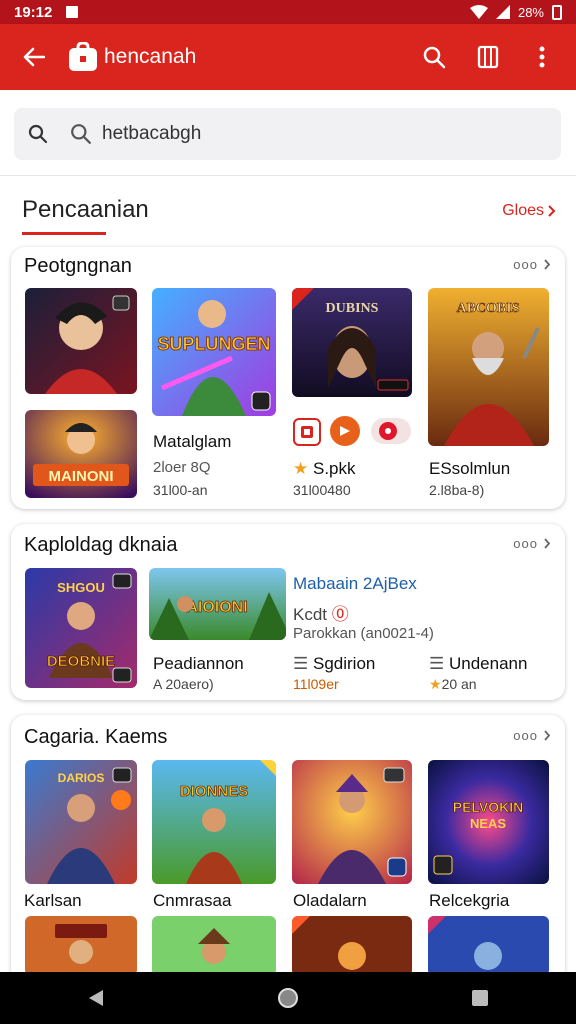 This screenshot has width=576, height=1024. I want to click on feature-title: Mabaain 2AjBex, so click(355, 583).